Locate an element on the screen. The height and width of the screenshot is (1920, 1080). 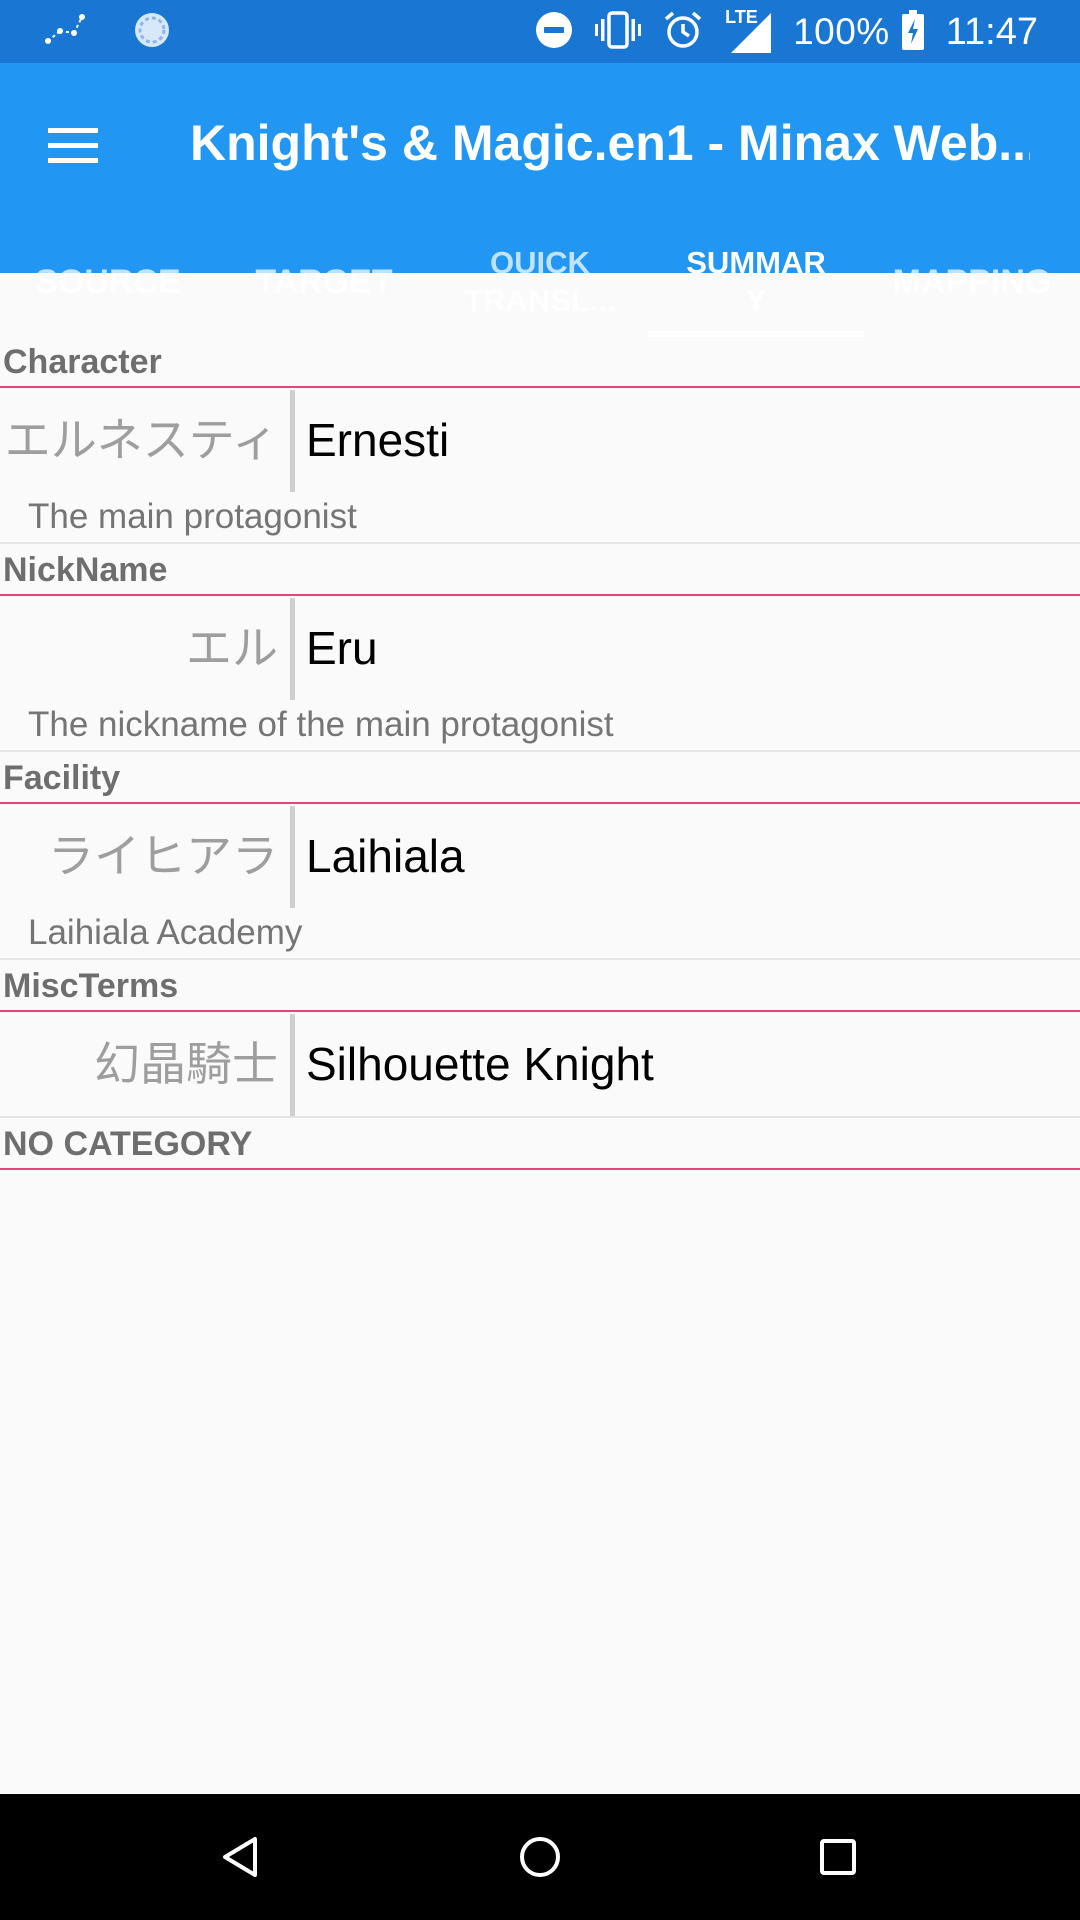
target-term: Silhouette Knight is located at coordinates (480, 1064).